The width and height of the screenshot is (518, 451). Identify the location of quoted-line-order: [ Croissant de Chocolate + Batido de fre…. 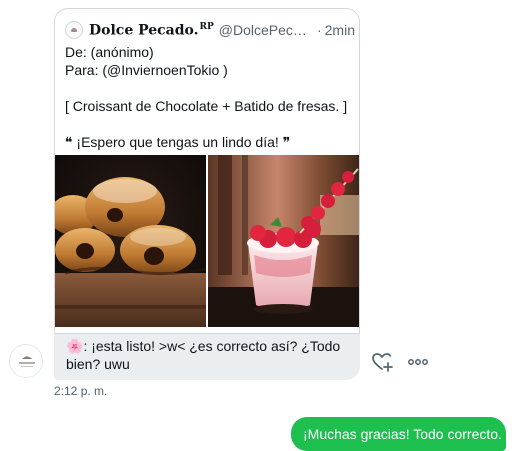
(206, 106).